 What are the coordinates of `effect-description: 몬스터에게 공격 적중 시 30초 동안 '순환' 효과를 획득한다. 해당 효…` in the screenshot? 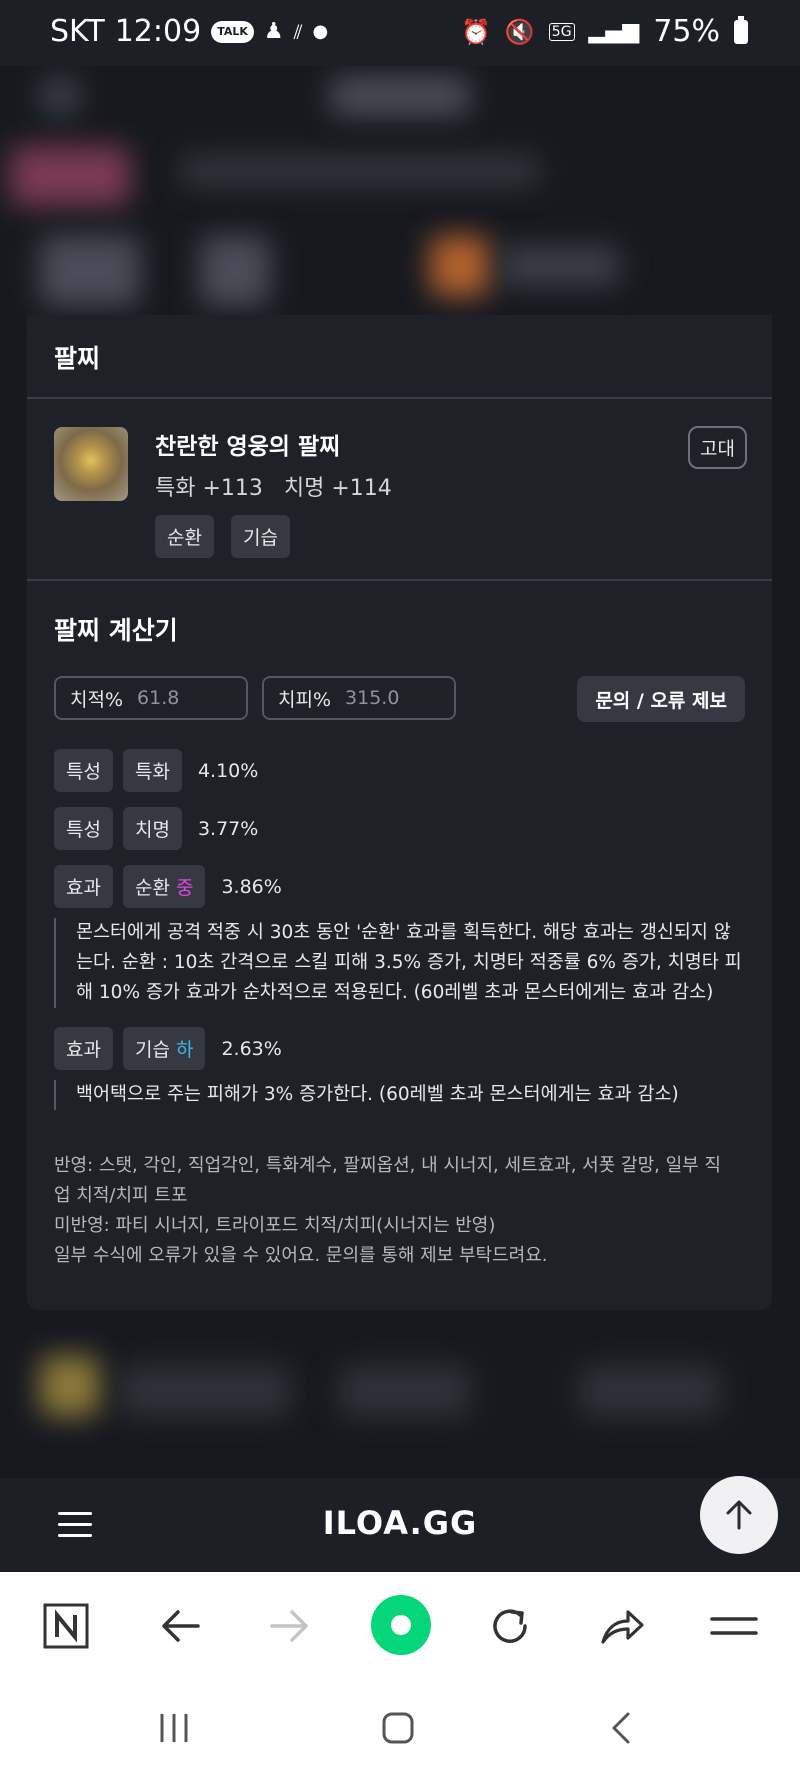 It's located at (399, 963).